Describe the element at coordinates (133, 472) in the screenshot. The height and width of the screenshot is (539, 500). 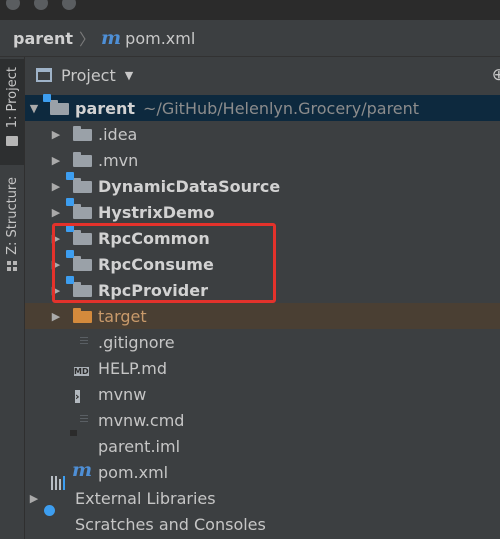
I see `tree-item-label: pom.xml` at that location.